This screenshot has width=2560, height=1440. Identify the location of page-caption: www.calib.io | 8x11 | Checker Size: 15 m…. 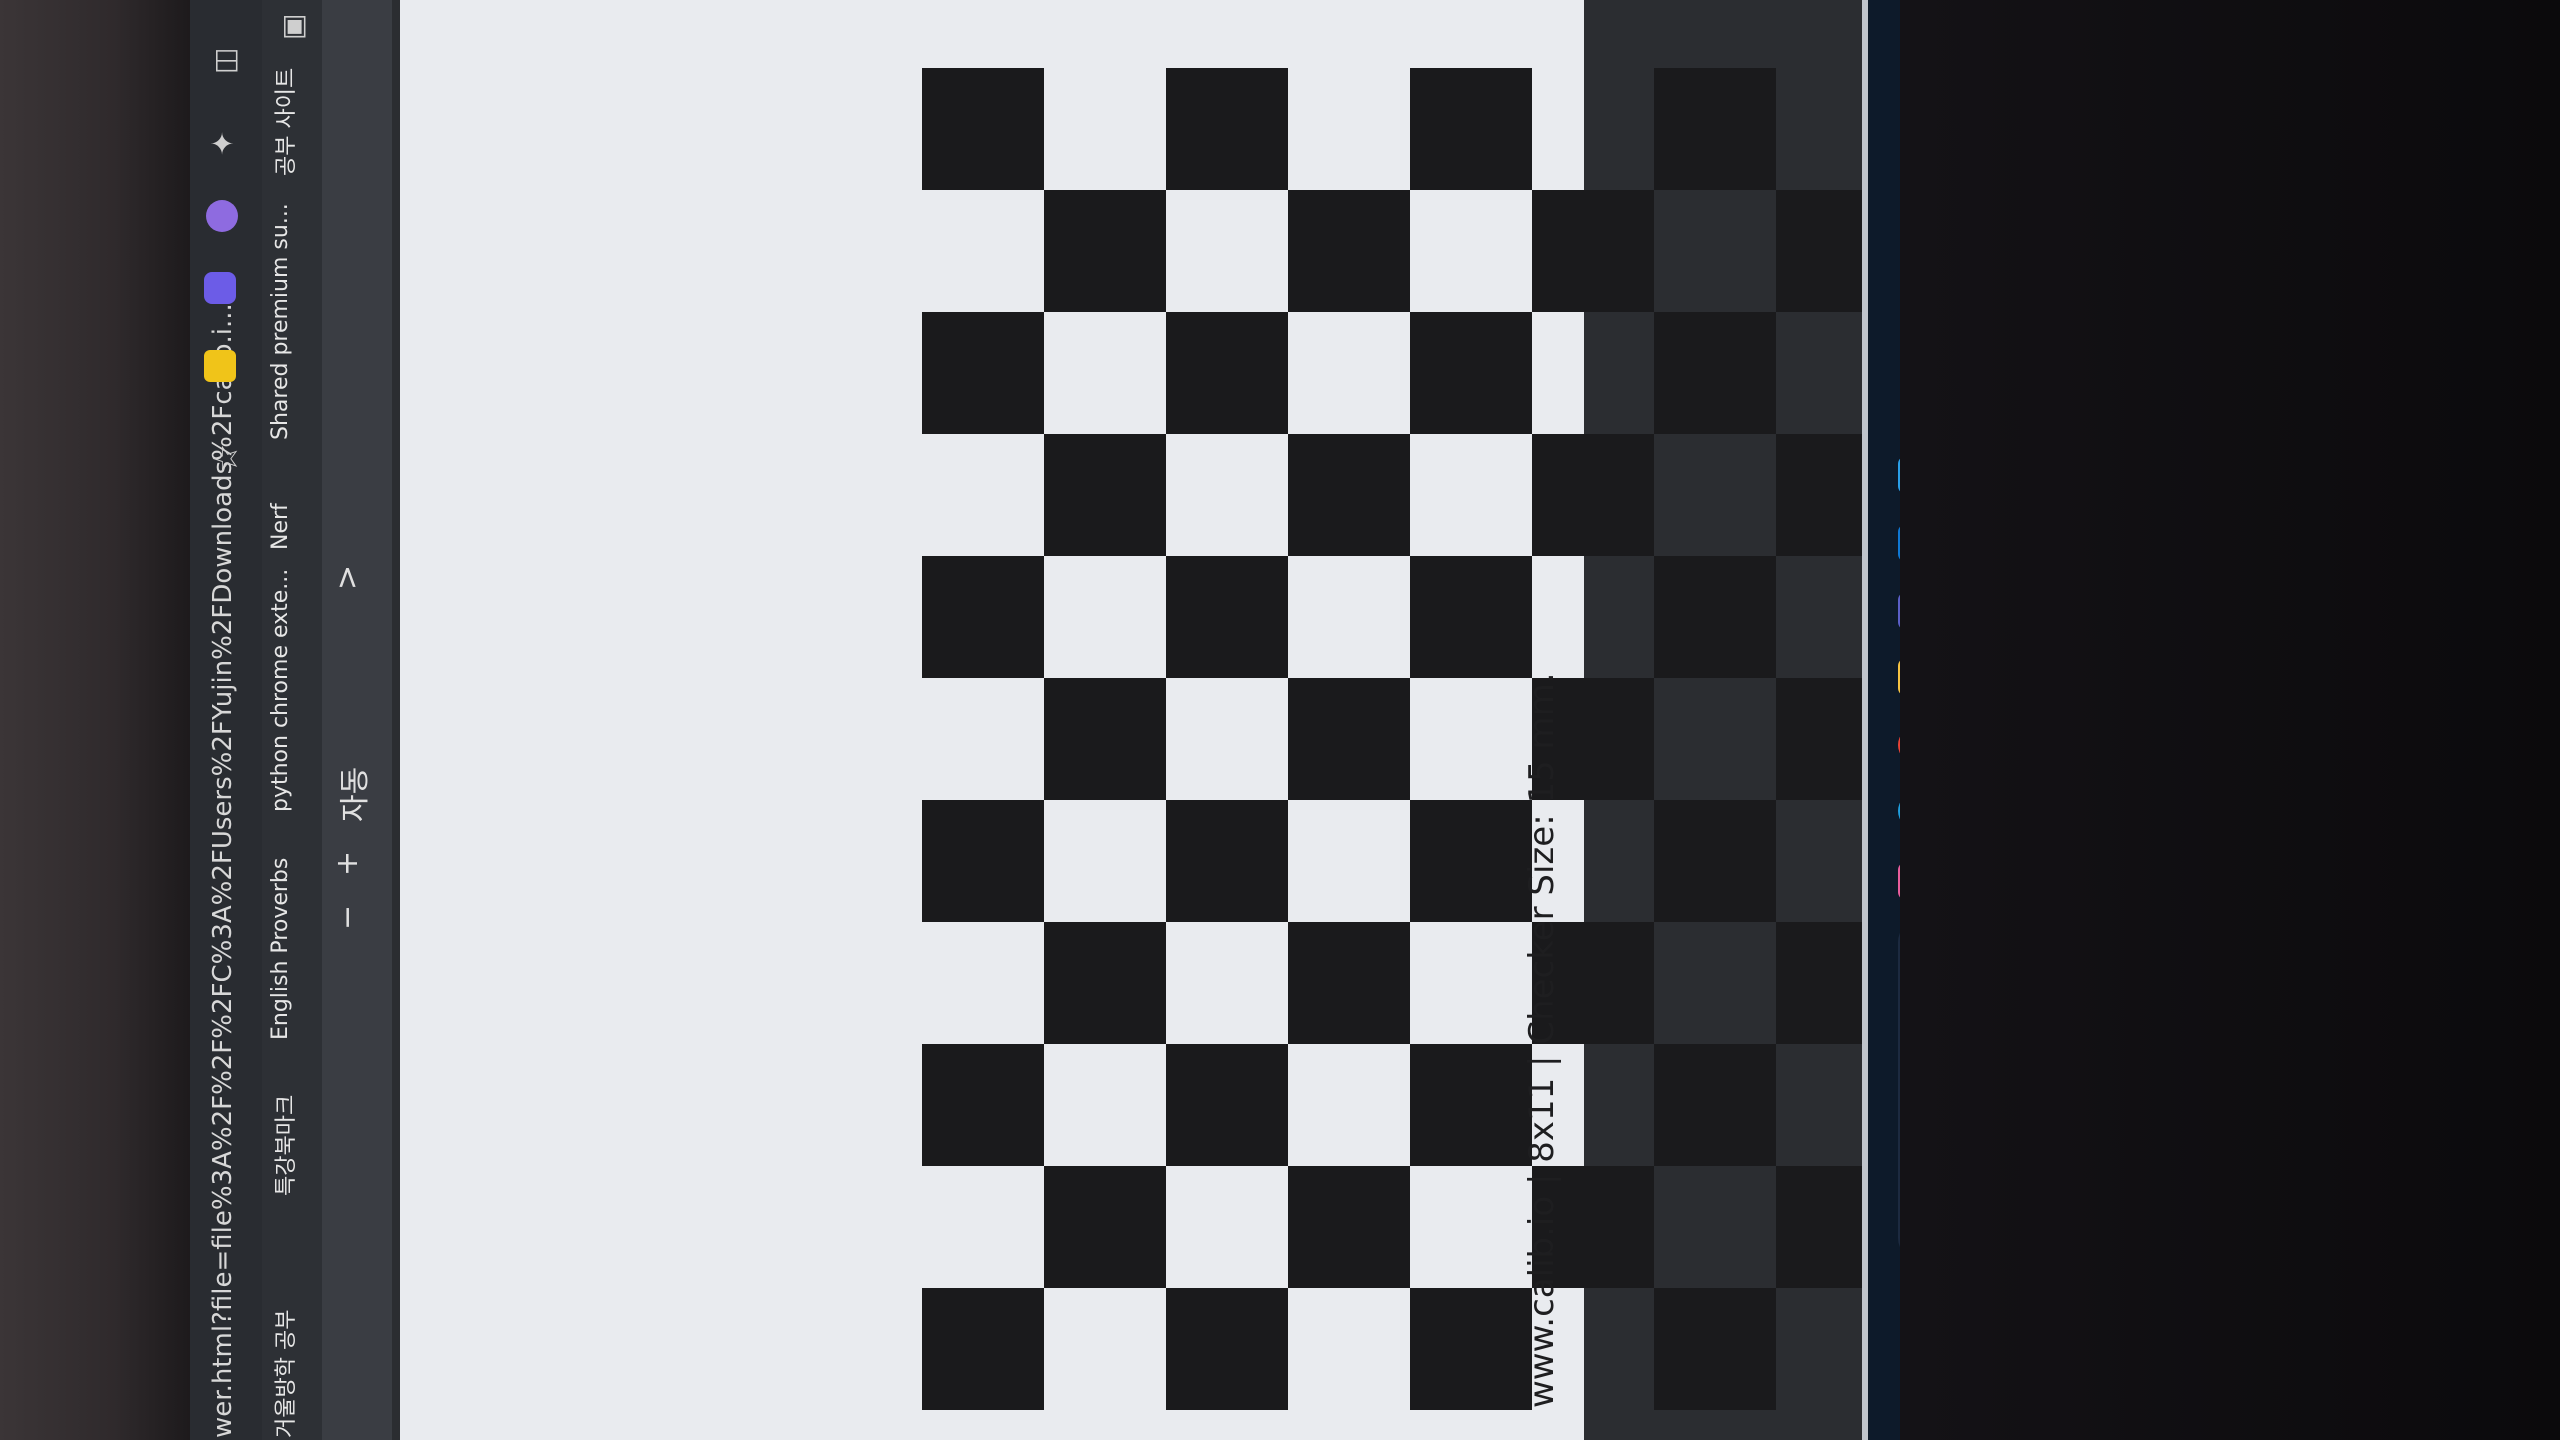
(1542, 1040).